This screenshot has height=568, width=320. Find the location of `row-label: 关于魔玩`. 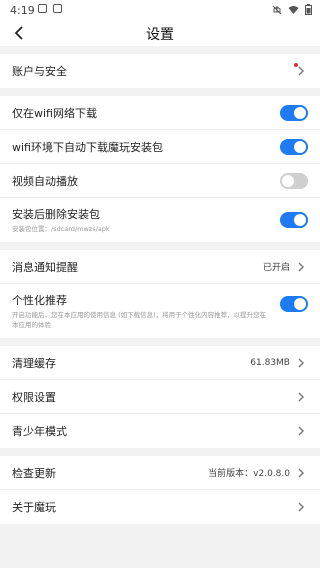

row-label: 关于魔玩 is located at coordinates (34, 507).